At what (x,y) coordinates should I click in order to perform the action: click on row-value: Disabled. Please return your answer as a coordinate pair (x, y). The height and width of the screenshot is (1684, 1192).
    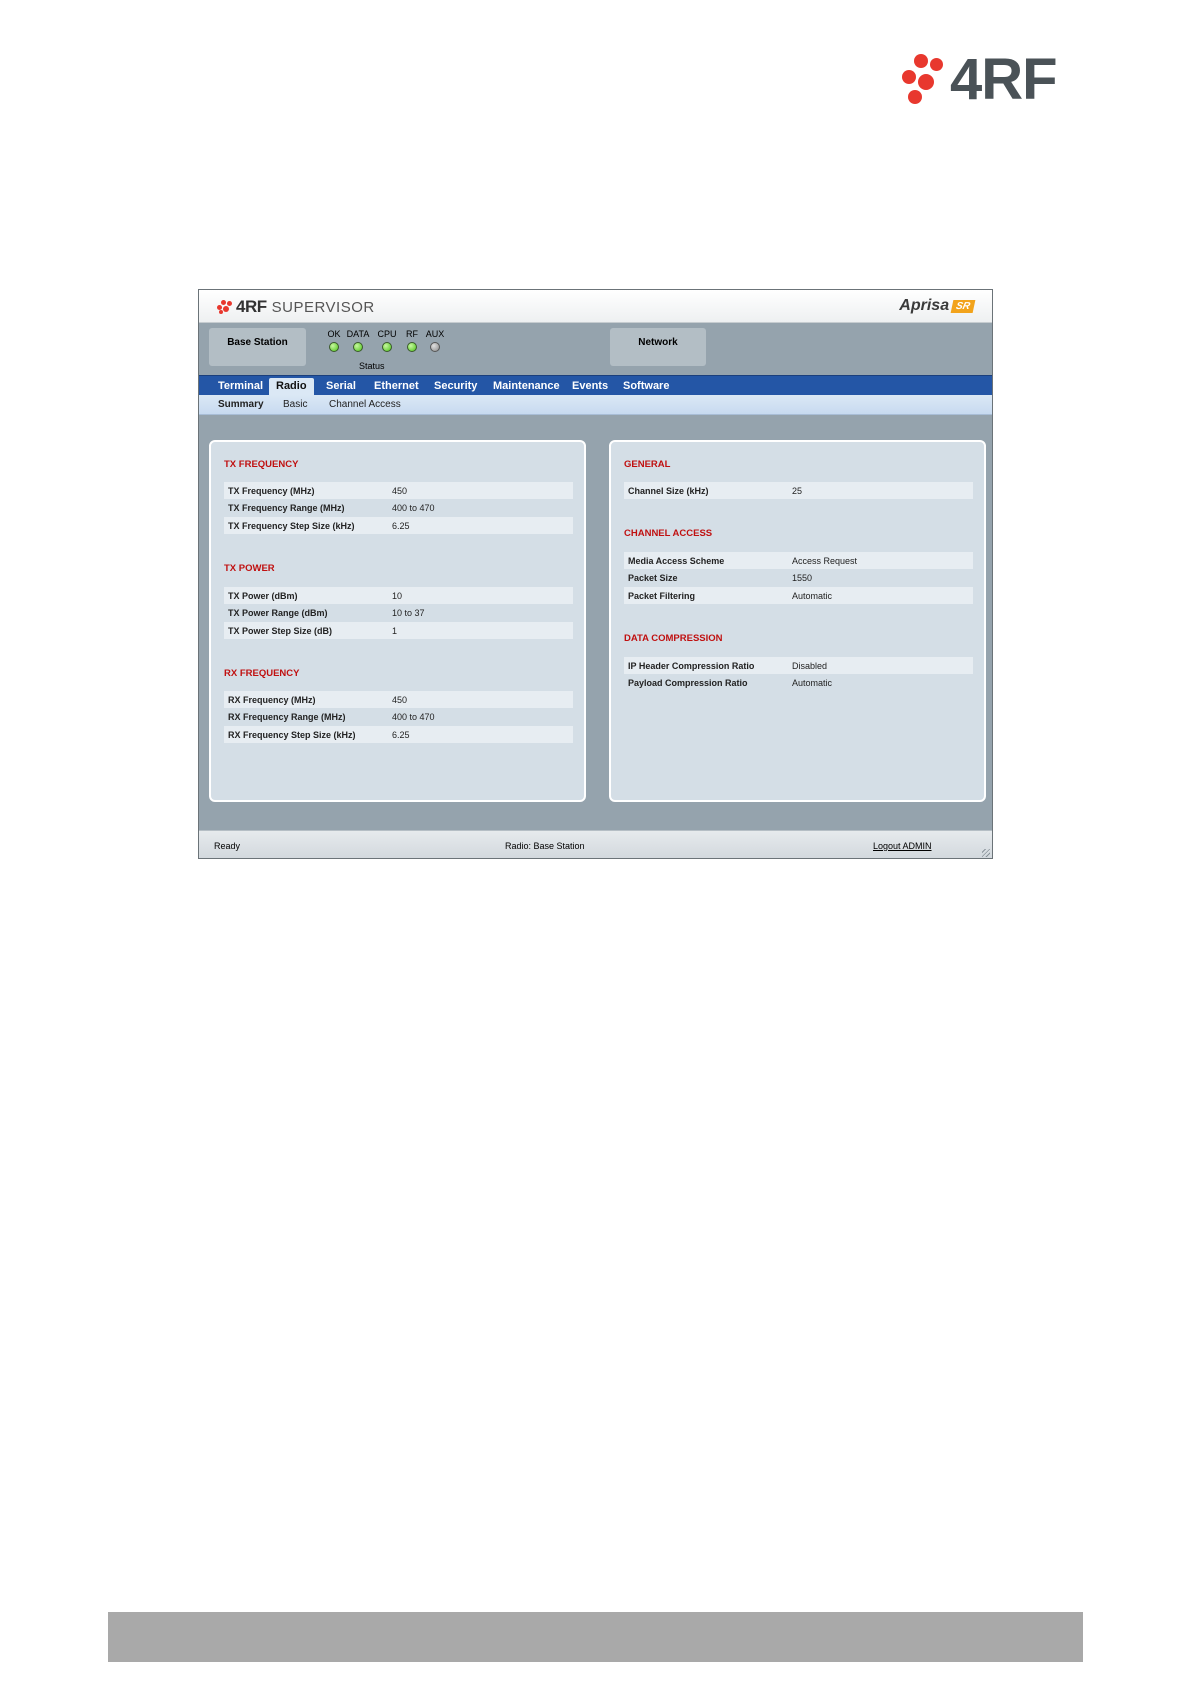
    Looking at the image, I should click on (810, 665).